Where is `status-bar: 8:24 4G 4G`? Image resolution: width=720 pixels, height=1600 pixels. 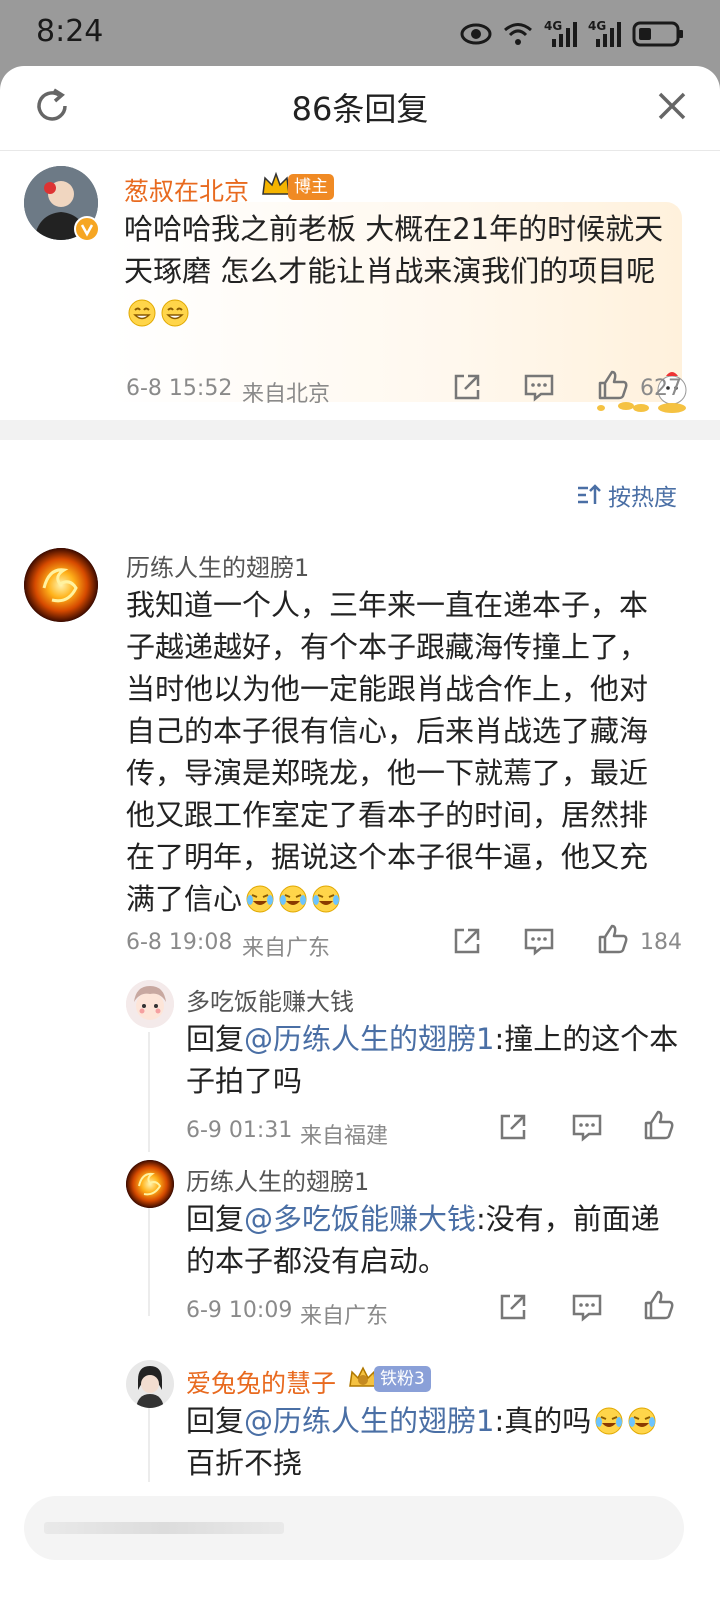 status-bar: 8:24 4G 4G is located at coordinates (360, 33).